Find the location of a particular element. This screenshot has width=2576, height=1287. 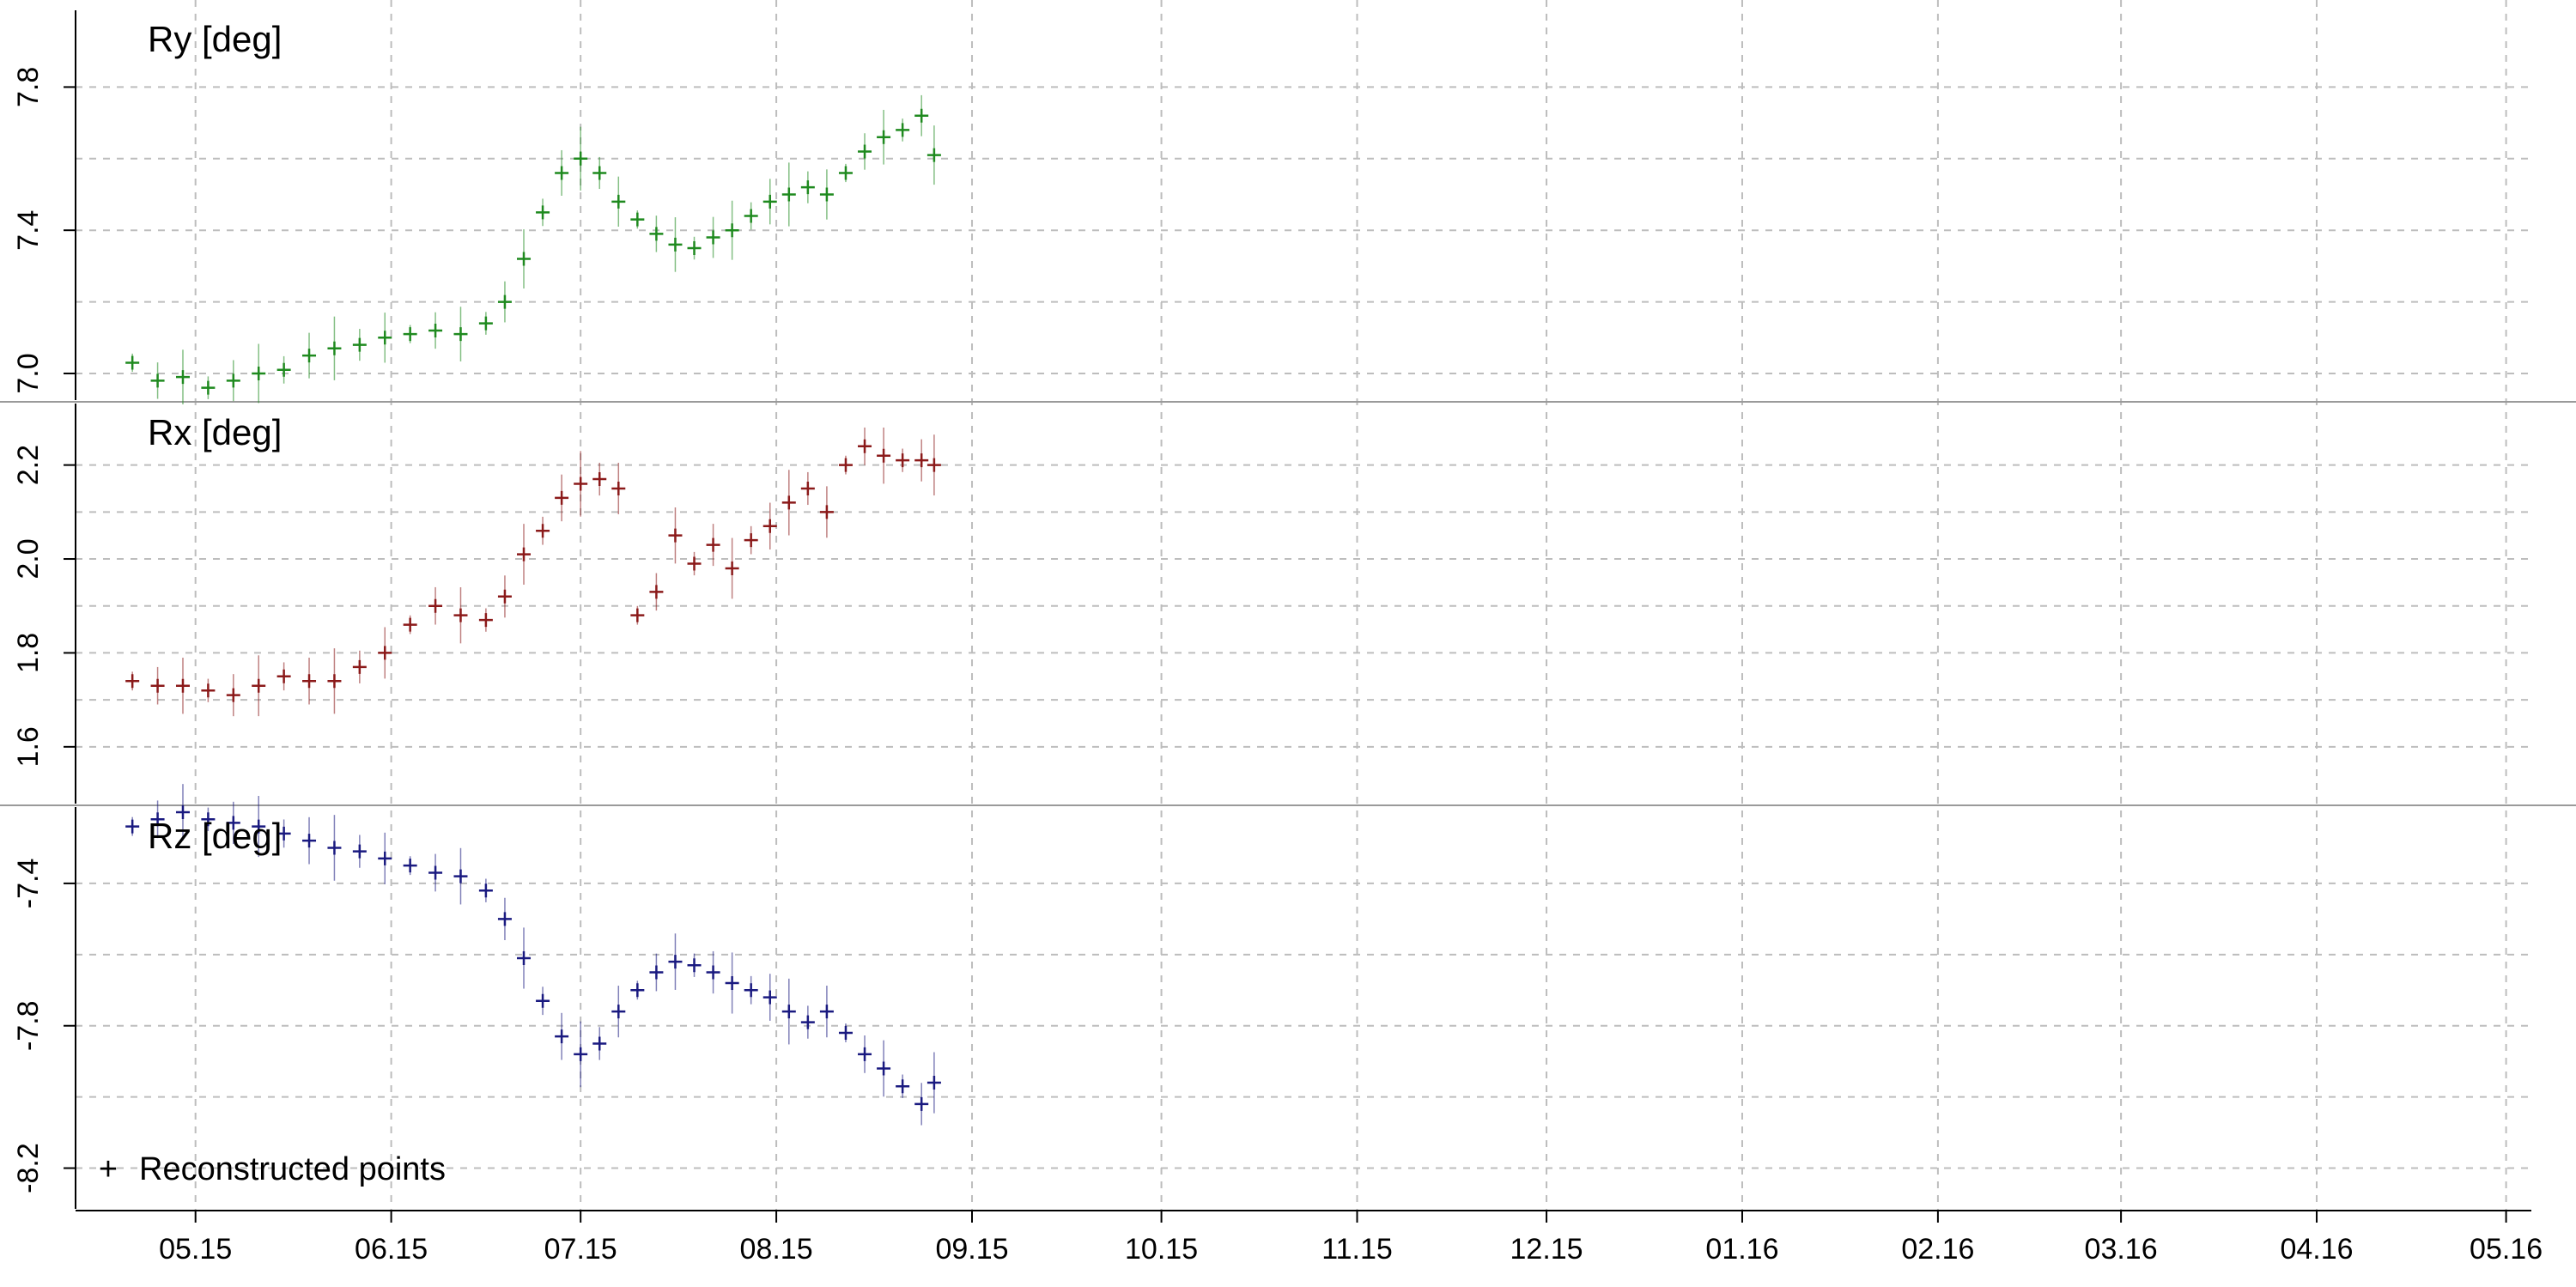

y-tick-label: 1.8 is located at coordinates (28, 653).